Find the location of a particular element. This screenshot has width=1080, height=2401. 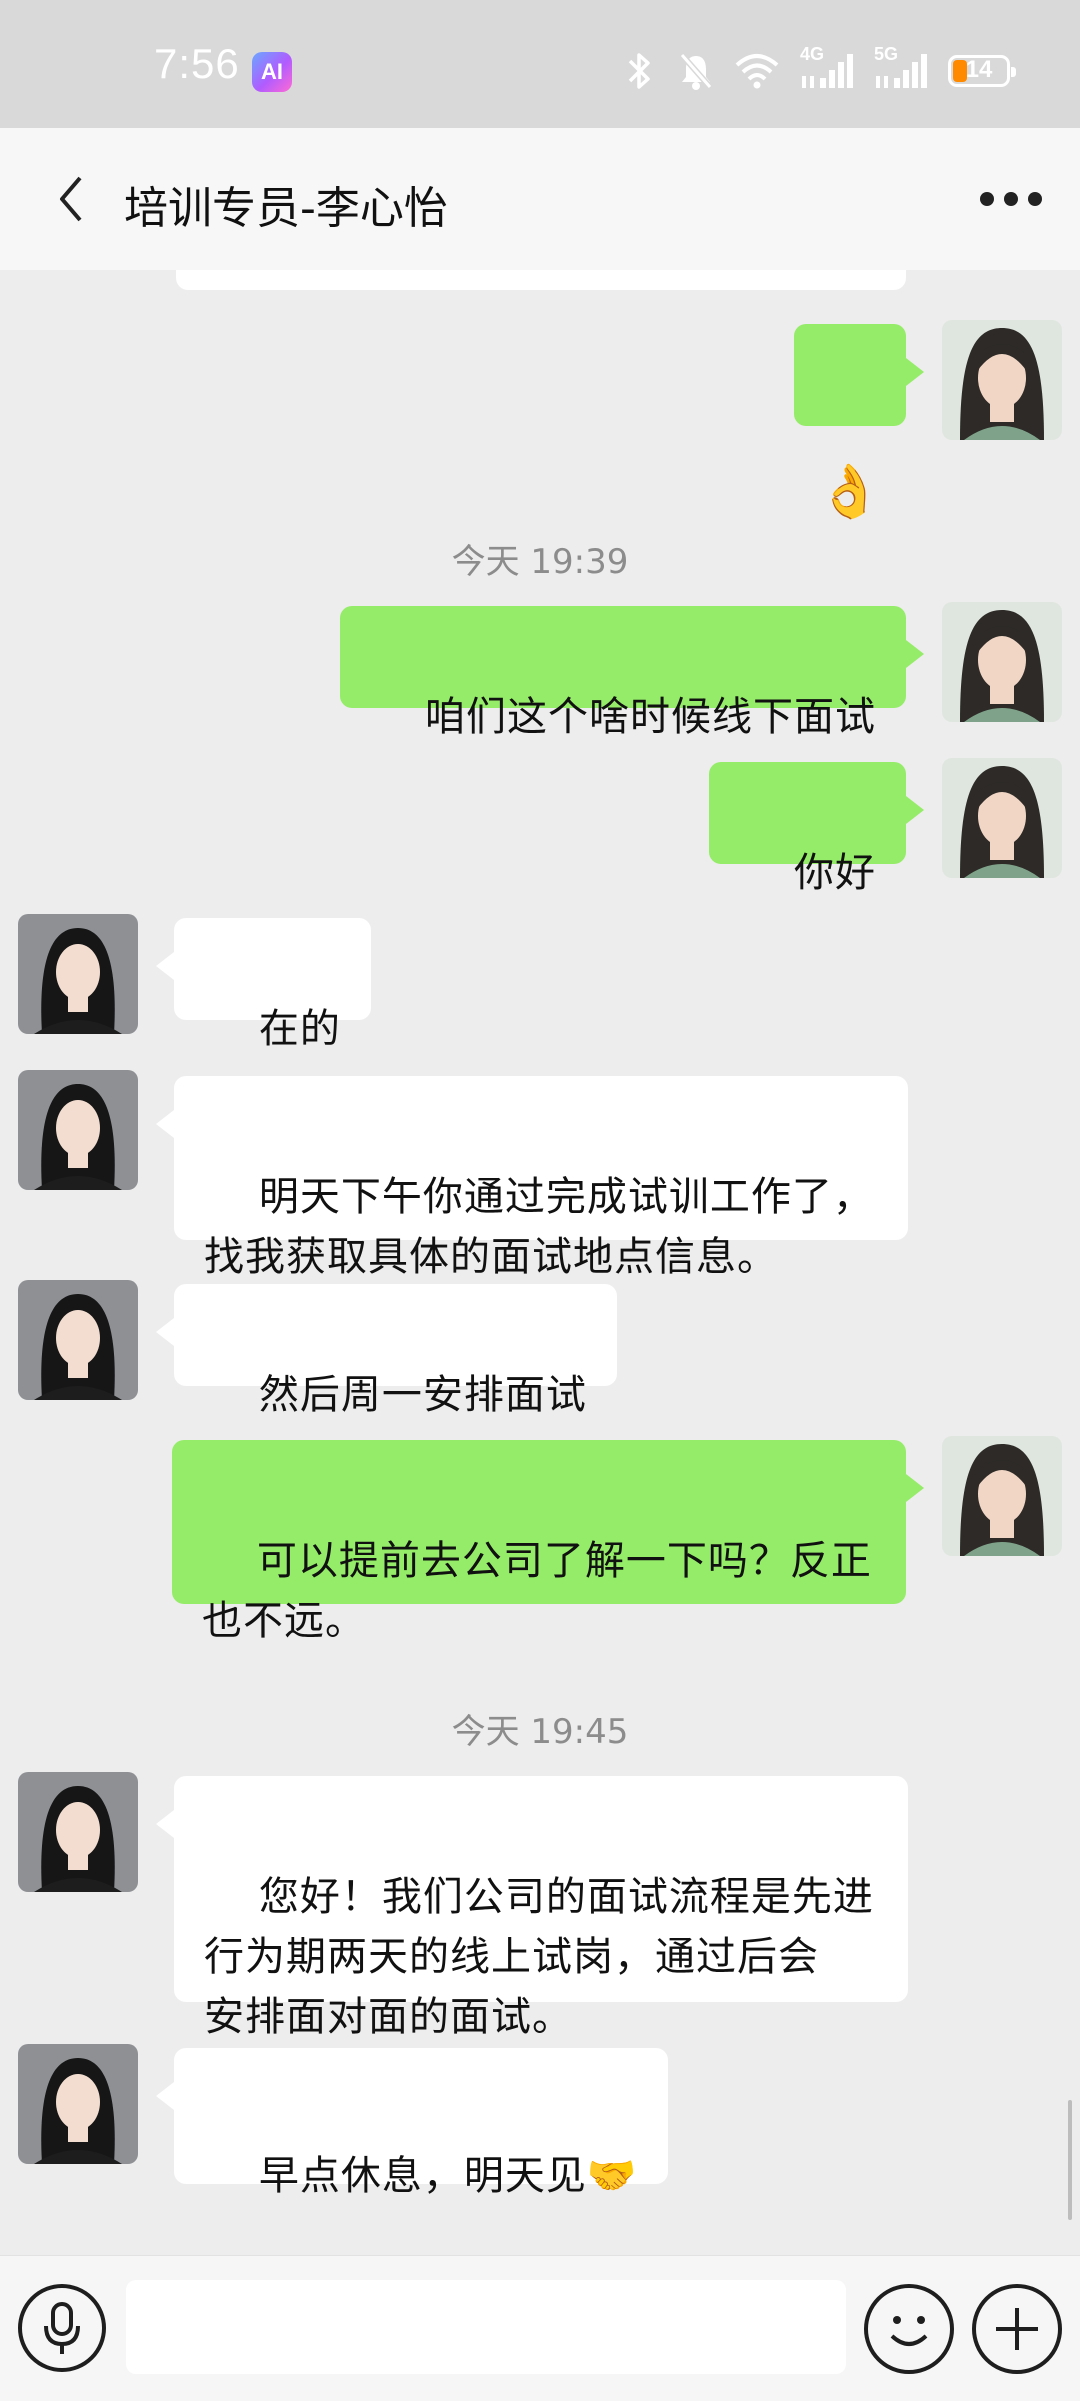

more-functions-button is located at coordinates (1017, 2329).